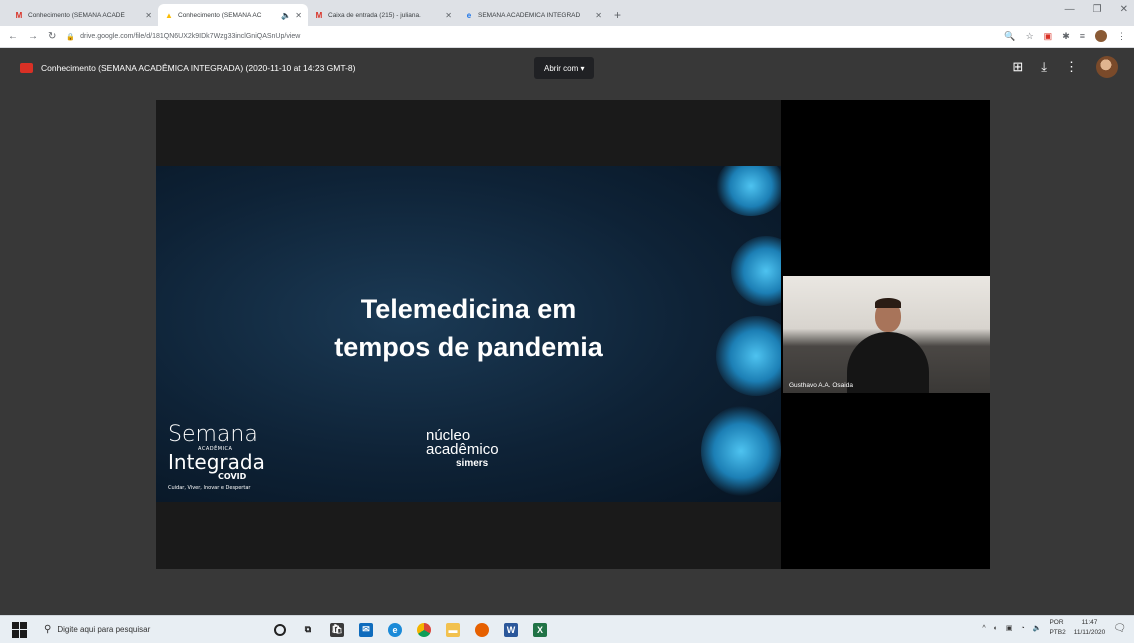 This screenshot has width=1134, height=643. What do you see at coordinates (1044, 67) in the screenshot?
I see `download-icon: ⤓` at bounding box center [1044, 67].